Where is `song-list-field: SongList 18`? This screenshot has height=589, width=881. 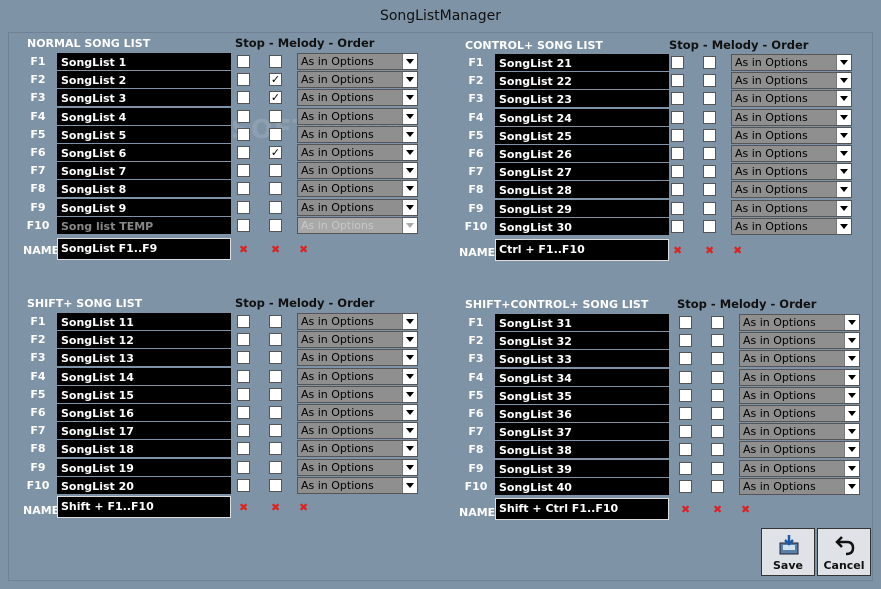
song-list-field: SongList 18 is located at coordinates (144, 448).